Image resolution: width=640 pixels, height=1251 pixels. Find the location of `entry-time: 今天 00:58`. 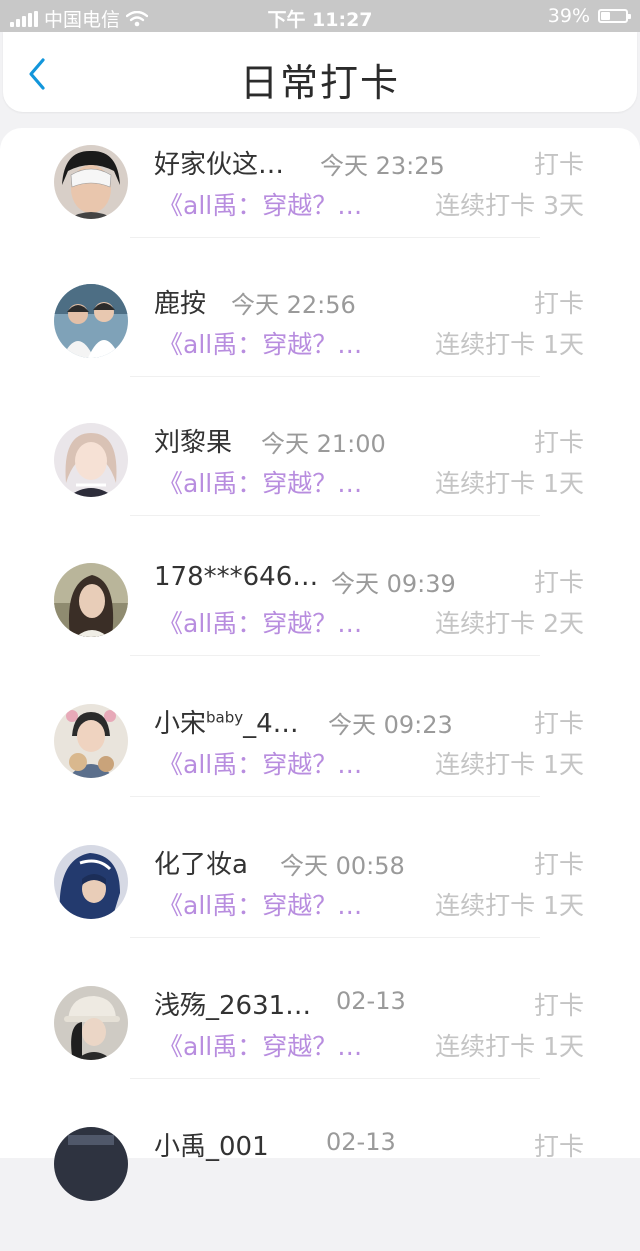

entry-time: 今天 00:58 is located at coordinates (342, 866).